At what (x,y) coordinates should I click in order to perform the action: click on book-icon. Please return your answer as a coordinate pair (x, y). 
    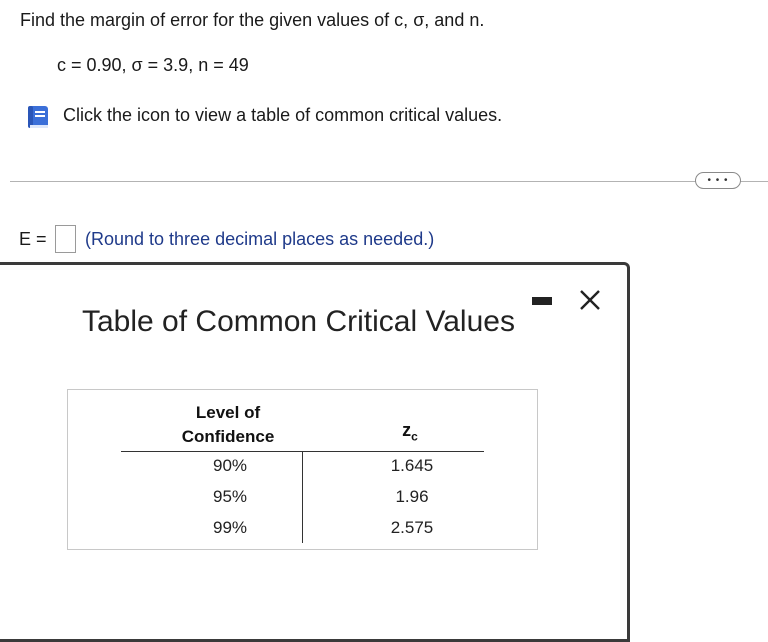
    Looking at the image, I should click on (38, 117).